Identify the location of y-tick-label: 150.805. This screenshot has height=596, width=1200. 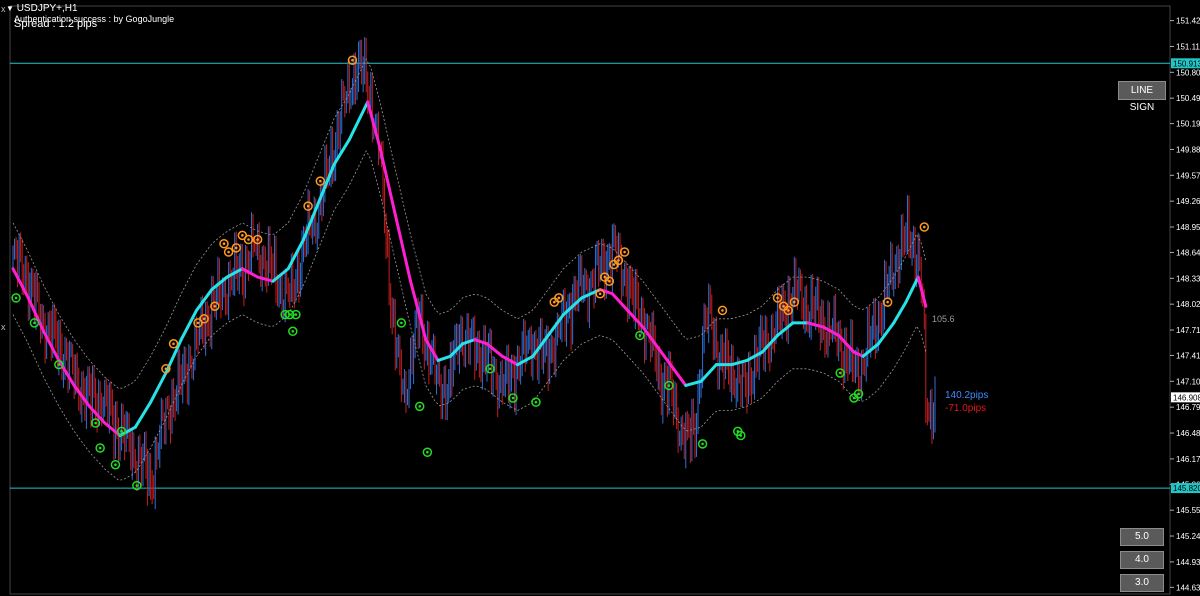
(1188, 72).